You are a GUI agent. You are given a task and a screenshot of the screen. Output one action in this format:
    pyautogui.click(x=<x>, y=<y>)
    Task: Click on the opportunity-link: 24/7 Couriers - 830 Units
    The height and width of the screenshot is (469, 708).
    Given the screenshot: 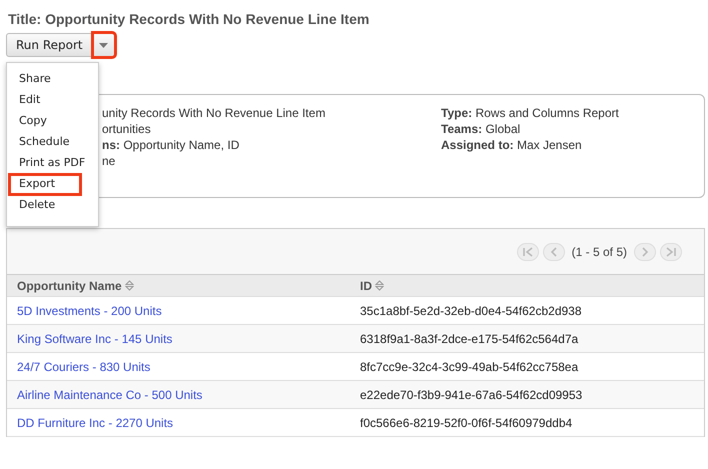 What is the action you would take?
    pyautogui.click(x=83, y=367)
    